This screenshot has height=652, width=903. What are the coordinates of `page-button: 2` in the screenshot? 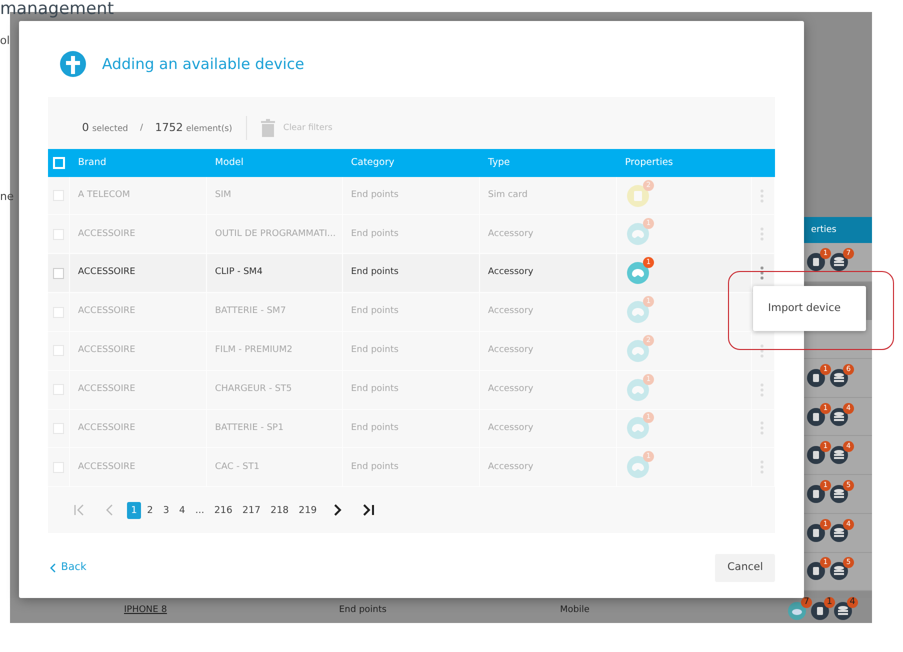 It's located at (150, 510).